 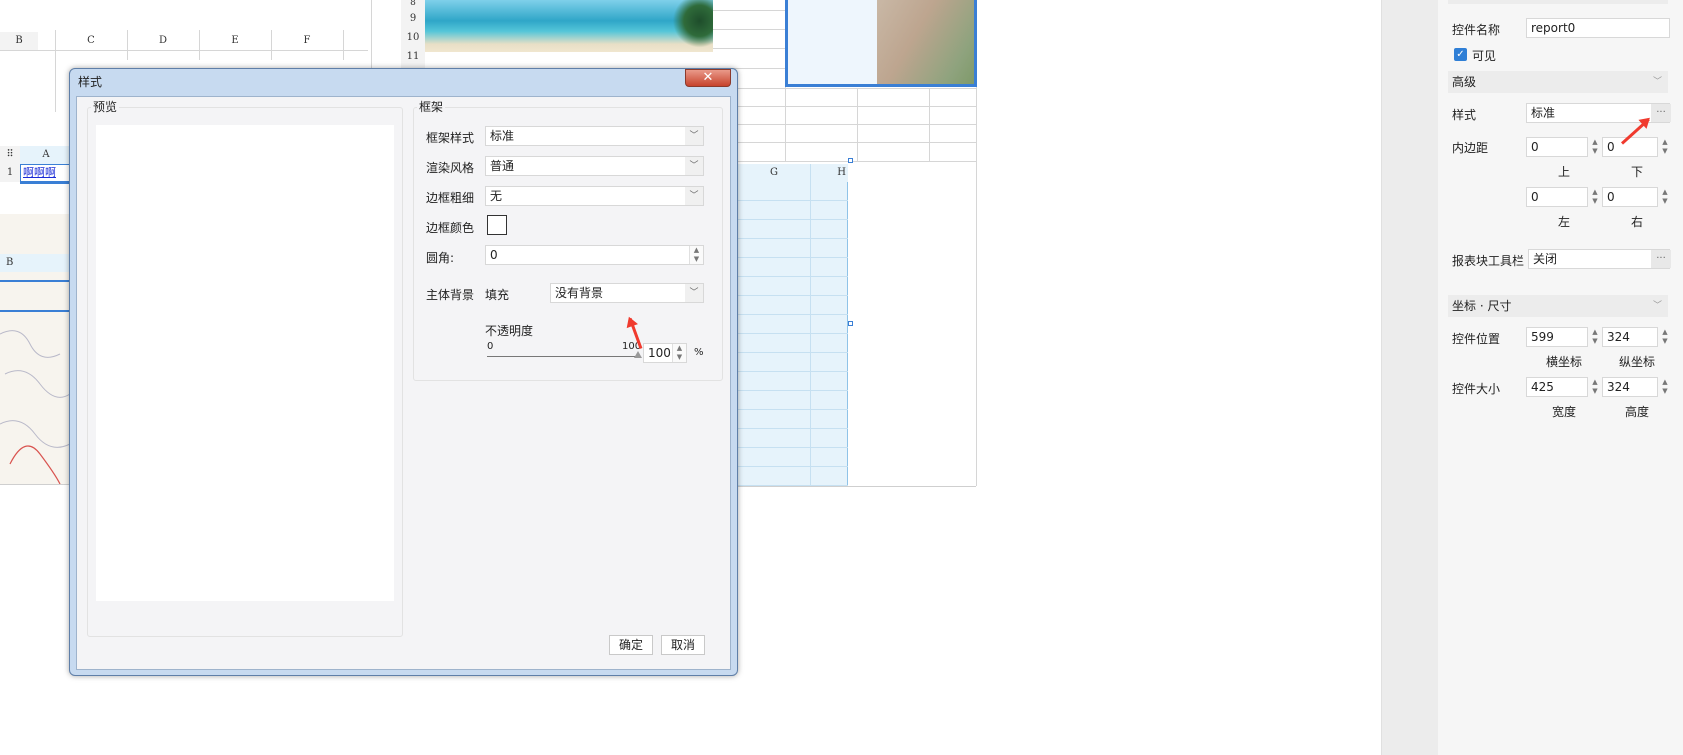 I want to click on height-caption: 高度, so click(x=1636, y=412).